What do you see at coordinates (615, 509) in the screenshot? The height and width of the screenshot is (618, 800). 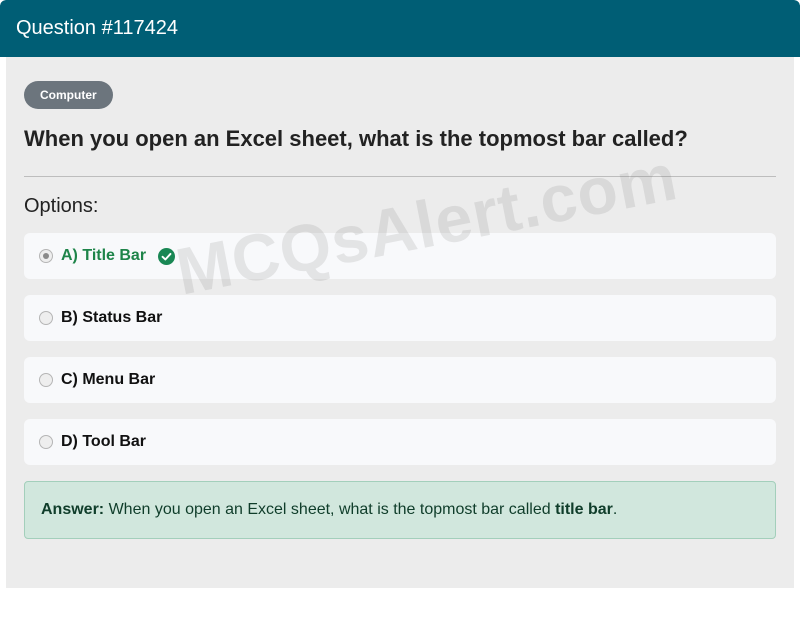 I see `answer-suffix: .` at bounding box center [615, 509].